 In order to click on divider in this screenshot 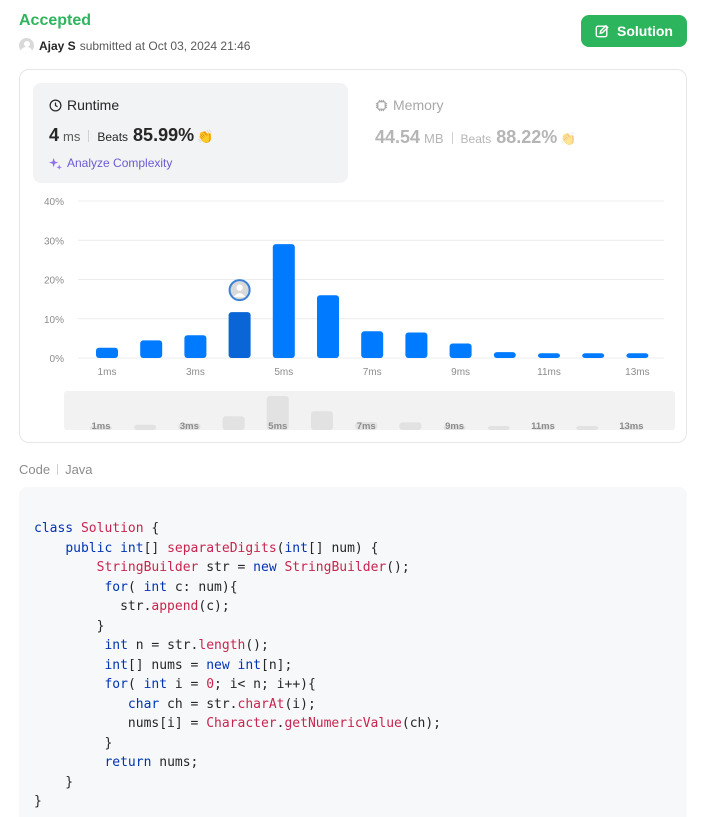, I will do `click(58, 469)`.